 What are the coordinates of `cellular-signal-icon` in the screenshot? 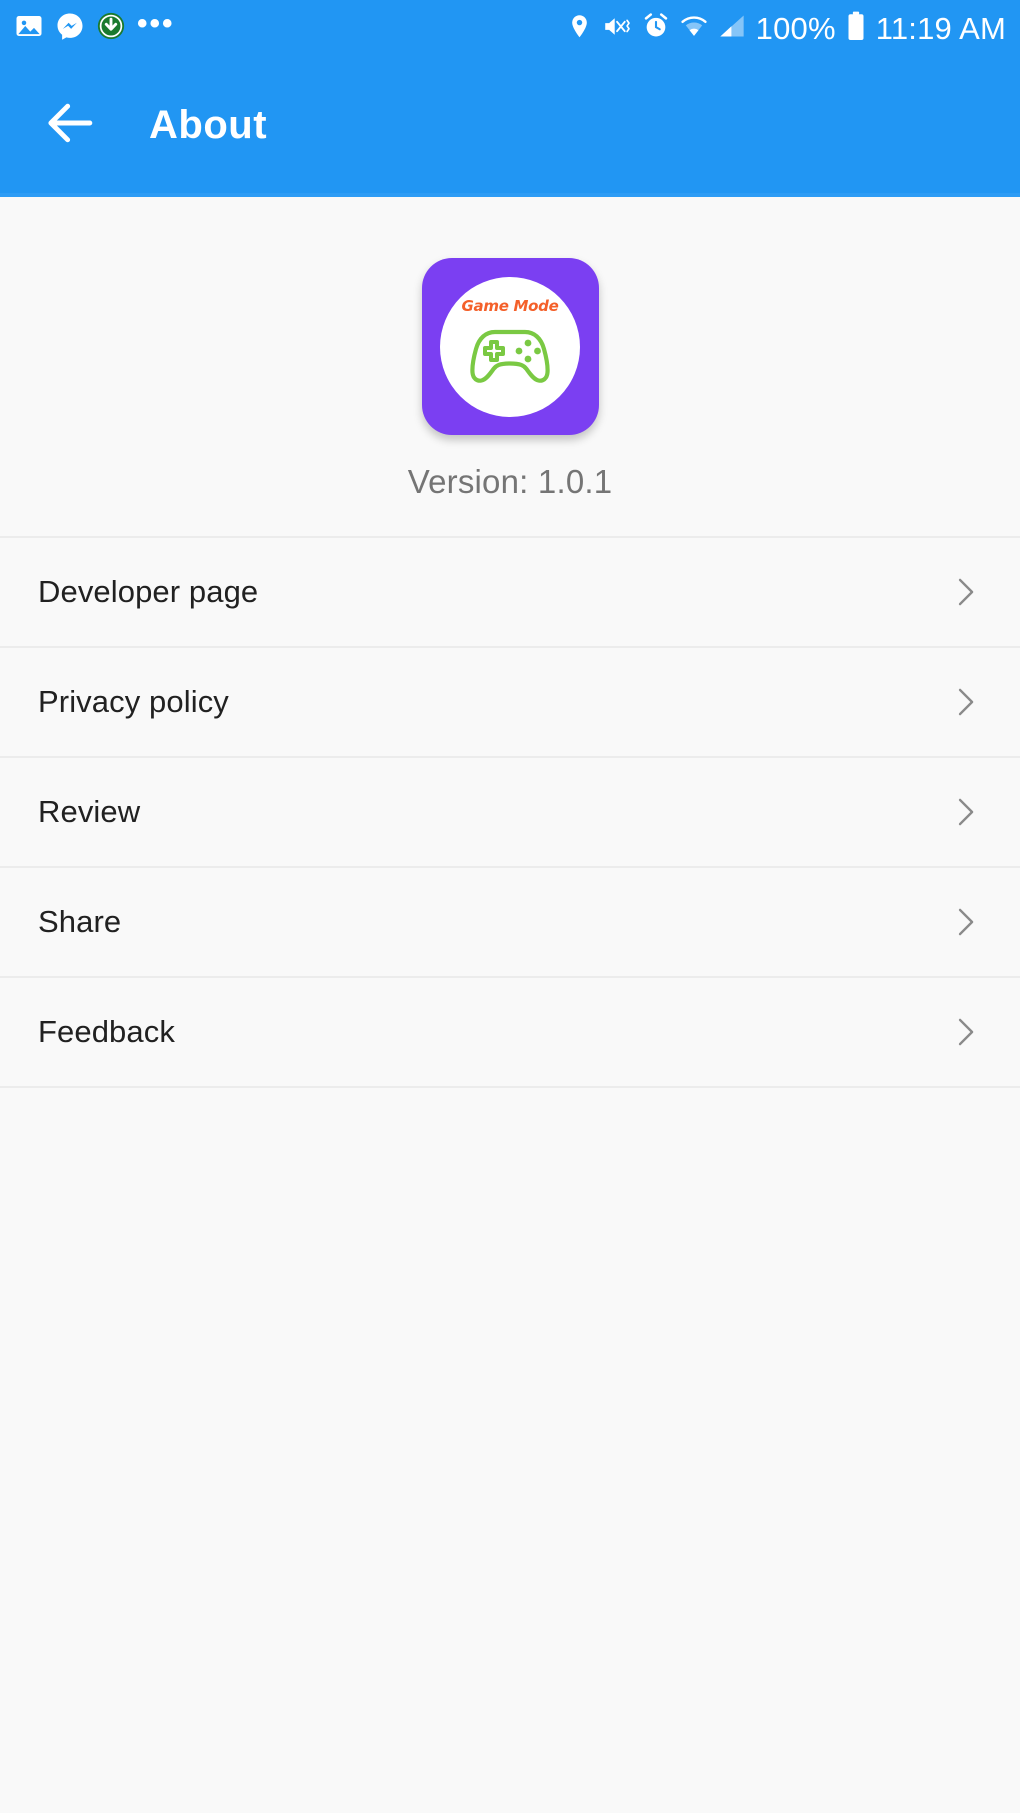 It's located at (732, 28).